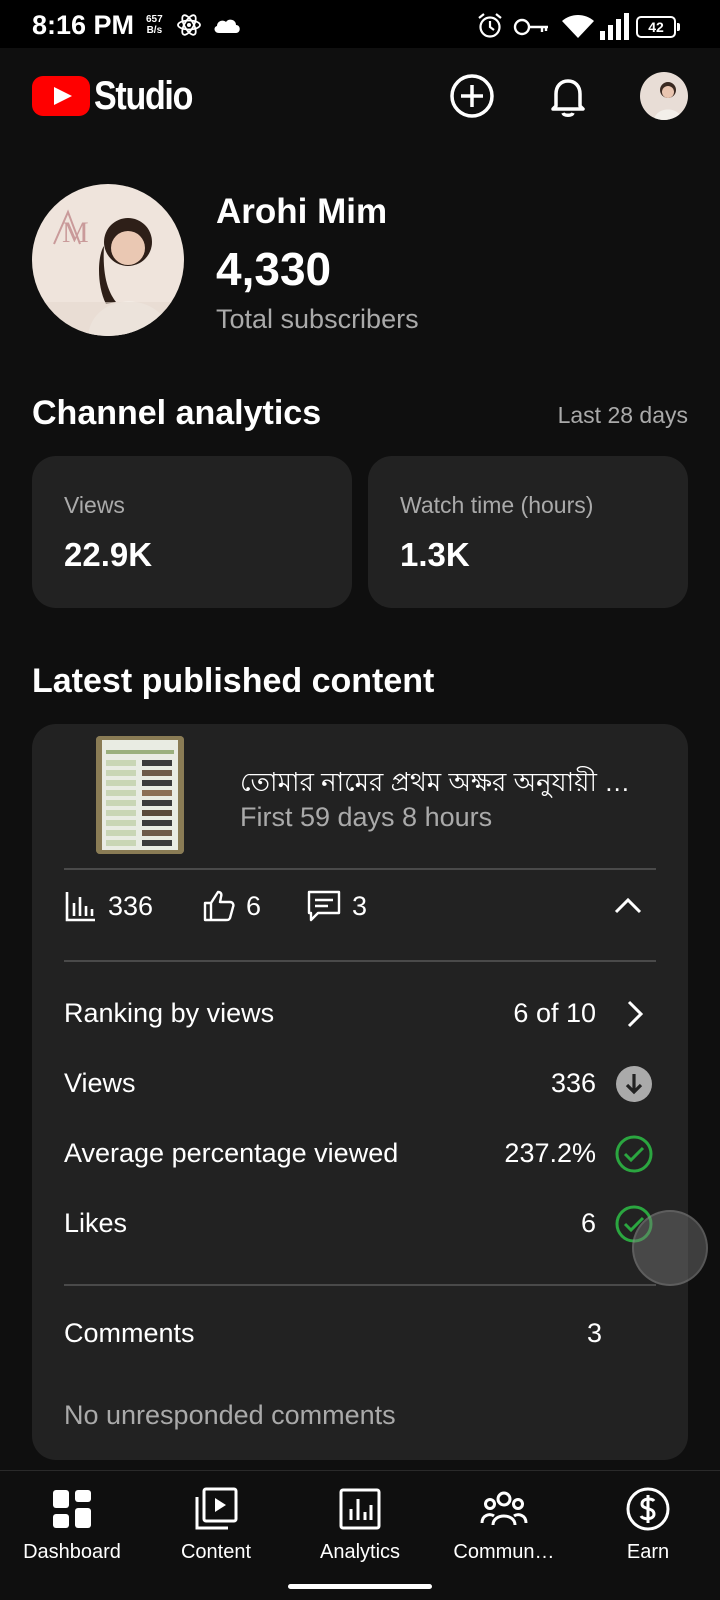 The width and height of the screenshot is (720, 1600). What do you see at coordinates (154, 30) in the screenshot?
I see `network-speed-unit: B/s` at bounding box center [154, 30].